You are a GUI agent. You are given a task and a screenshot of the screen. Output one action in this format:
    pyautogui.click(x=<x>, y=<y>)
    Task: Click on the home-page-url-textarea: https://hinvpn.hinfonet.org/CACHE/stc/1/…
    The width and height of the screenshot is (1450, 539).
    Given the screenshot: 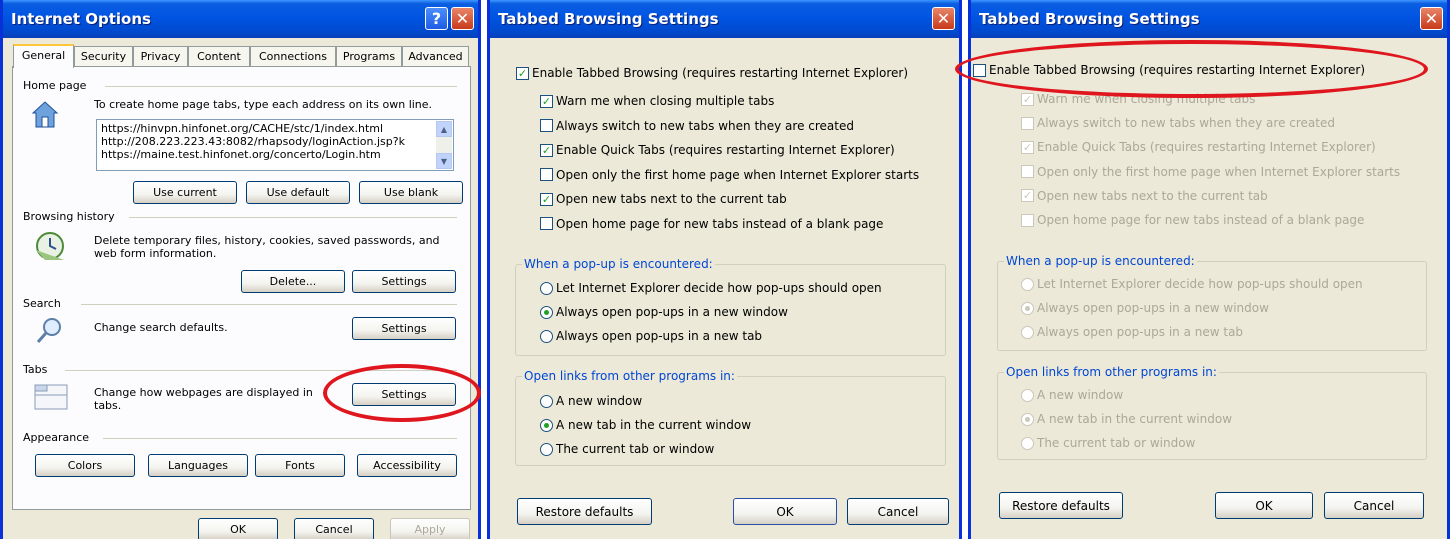 What is the action you would take?
    pyautogui.click(x=275, y=145)
    